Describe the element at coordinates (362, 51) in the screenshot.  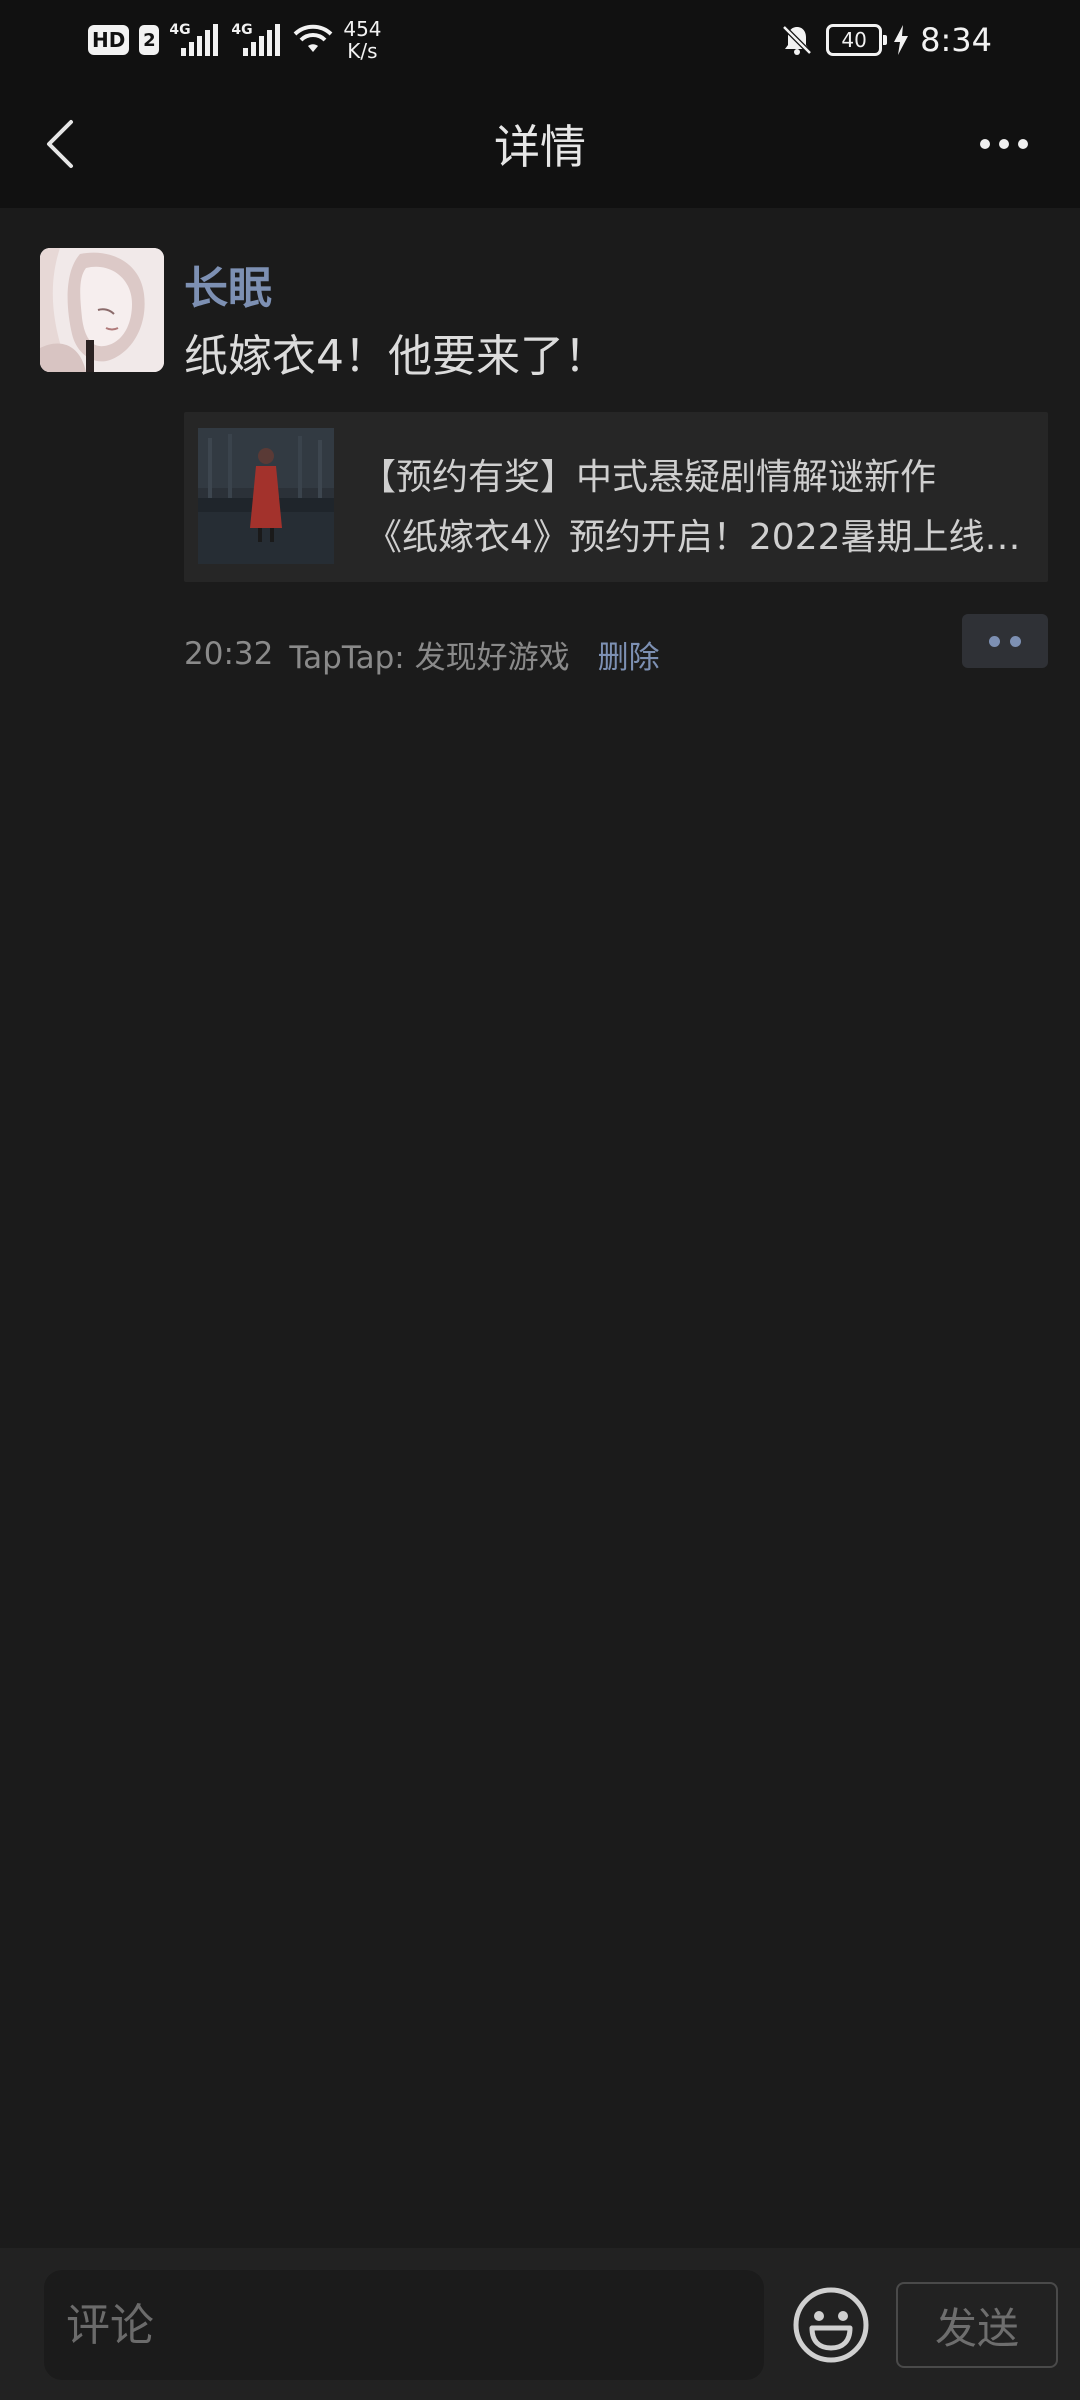
I see `speed-unit: K/s` at that location.